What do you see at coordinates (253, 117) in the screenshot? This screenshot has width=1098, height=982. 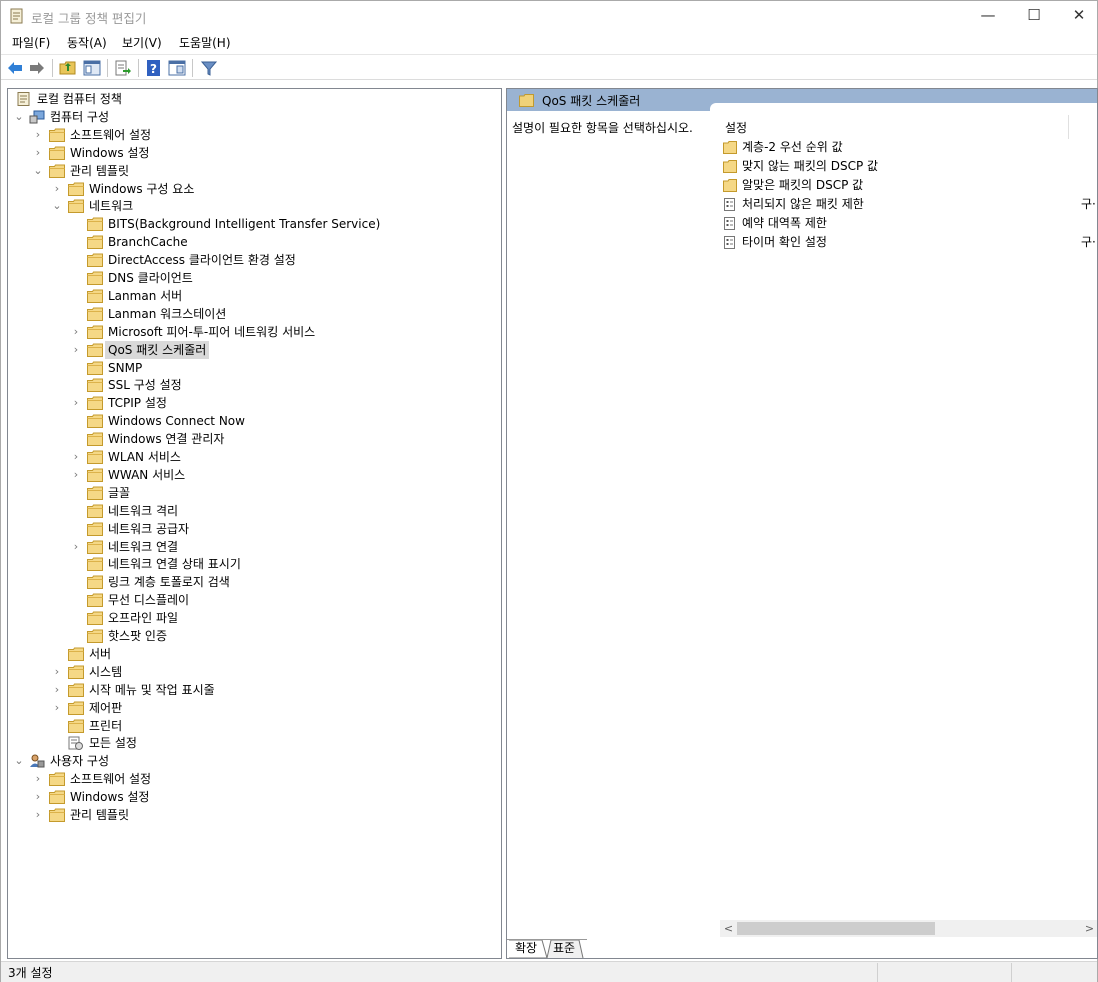 I see `tree-item: ⌄ 컴퓨터 구성` at bounding box center [253, 117].